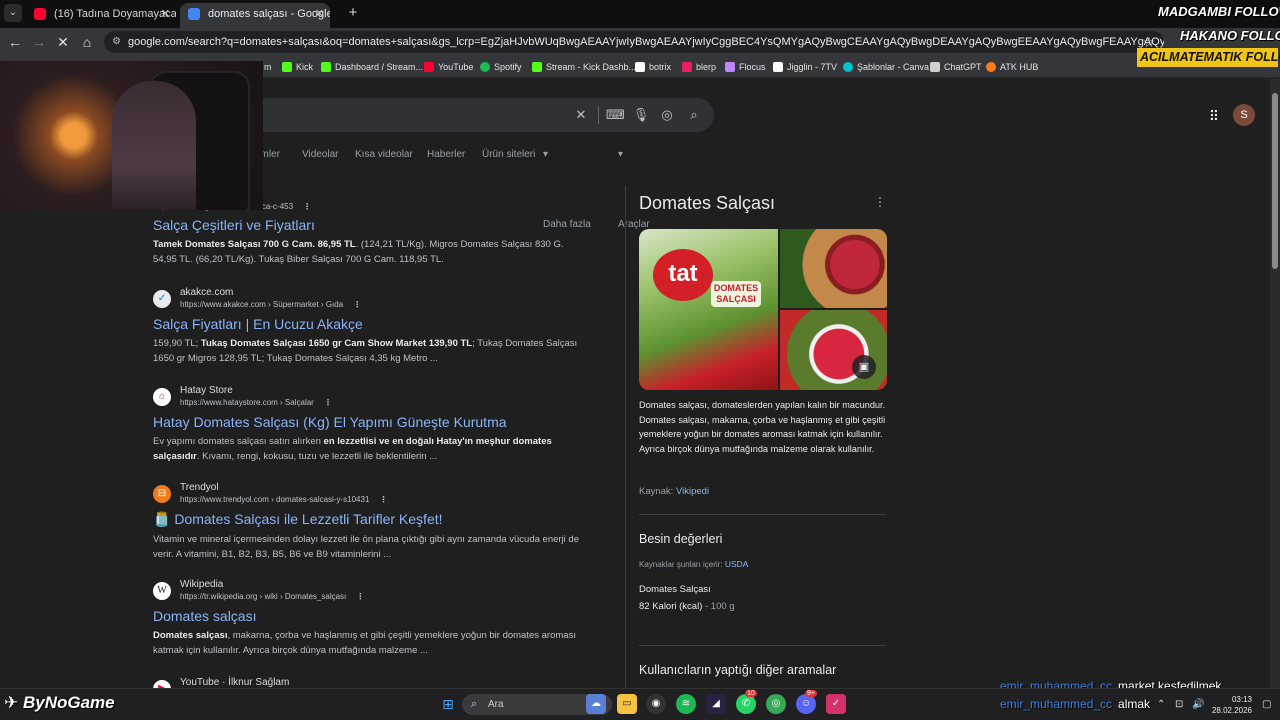 This screenshot has height=720, width=1280. What do you see at coordinates (116, 42) in the screenshot?
I see `site-info-icon: ⚙` at bounding box center [116, 42].